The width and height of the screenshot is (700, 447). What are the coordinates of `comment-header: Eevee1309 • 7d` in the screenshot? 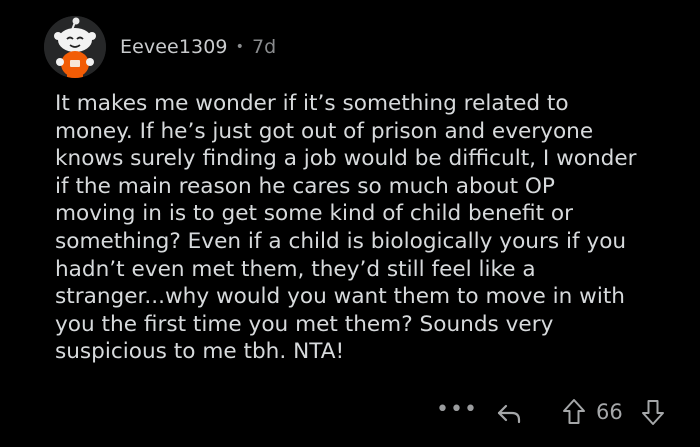 It's located at (160, 47).